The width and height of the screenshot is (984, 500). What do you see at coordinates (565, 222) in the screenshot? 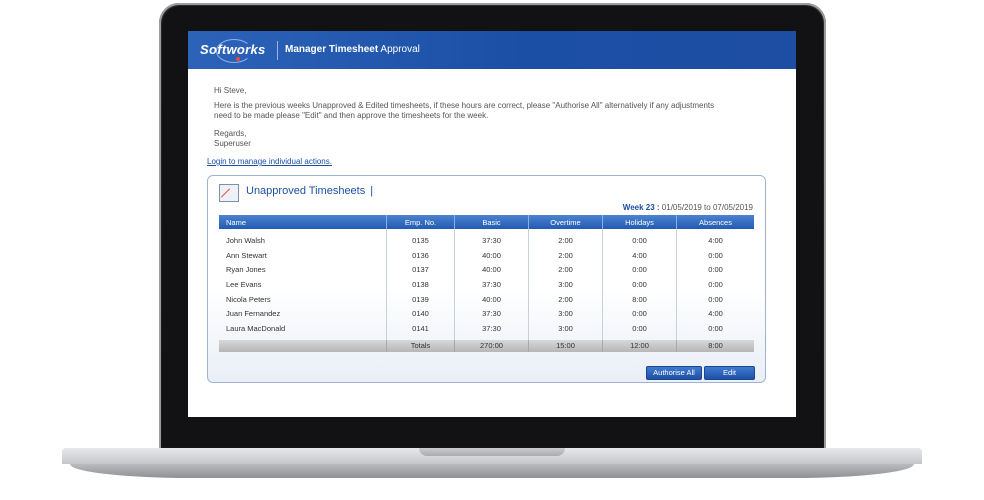
I see `column-header-overtime: Overtime` at bounding box center [565, 222].